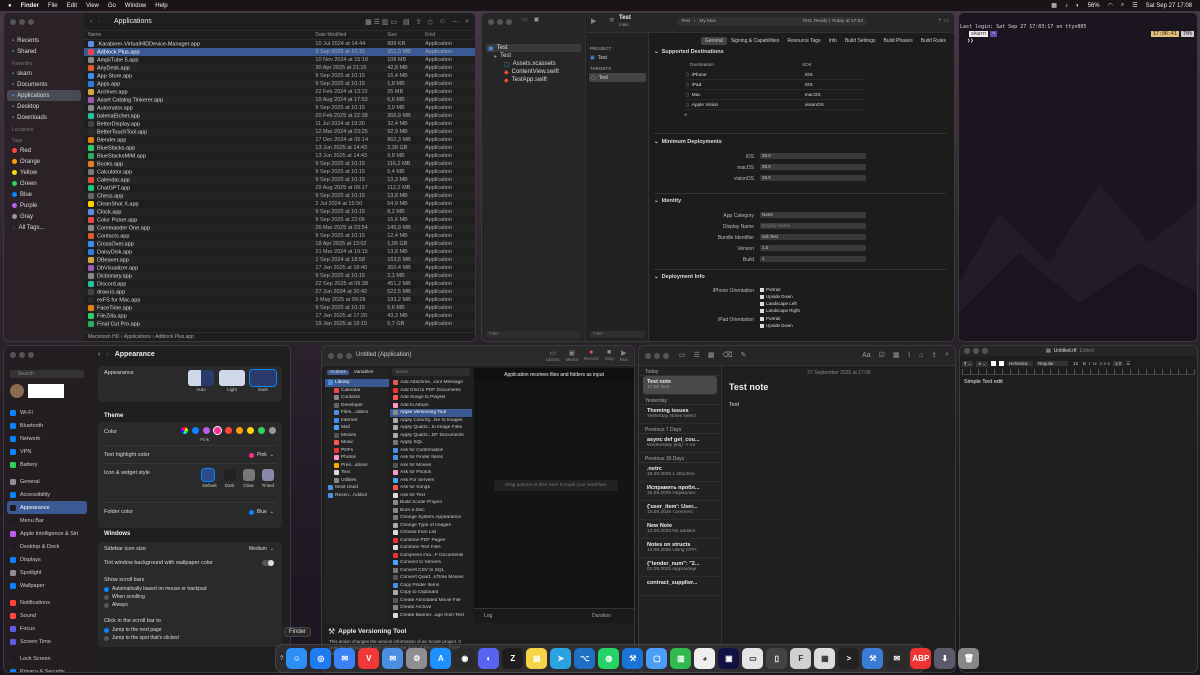  Describe the element at coordinates (813, 226) in the screenshot. I see `identity-field: Display Name` at that location.